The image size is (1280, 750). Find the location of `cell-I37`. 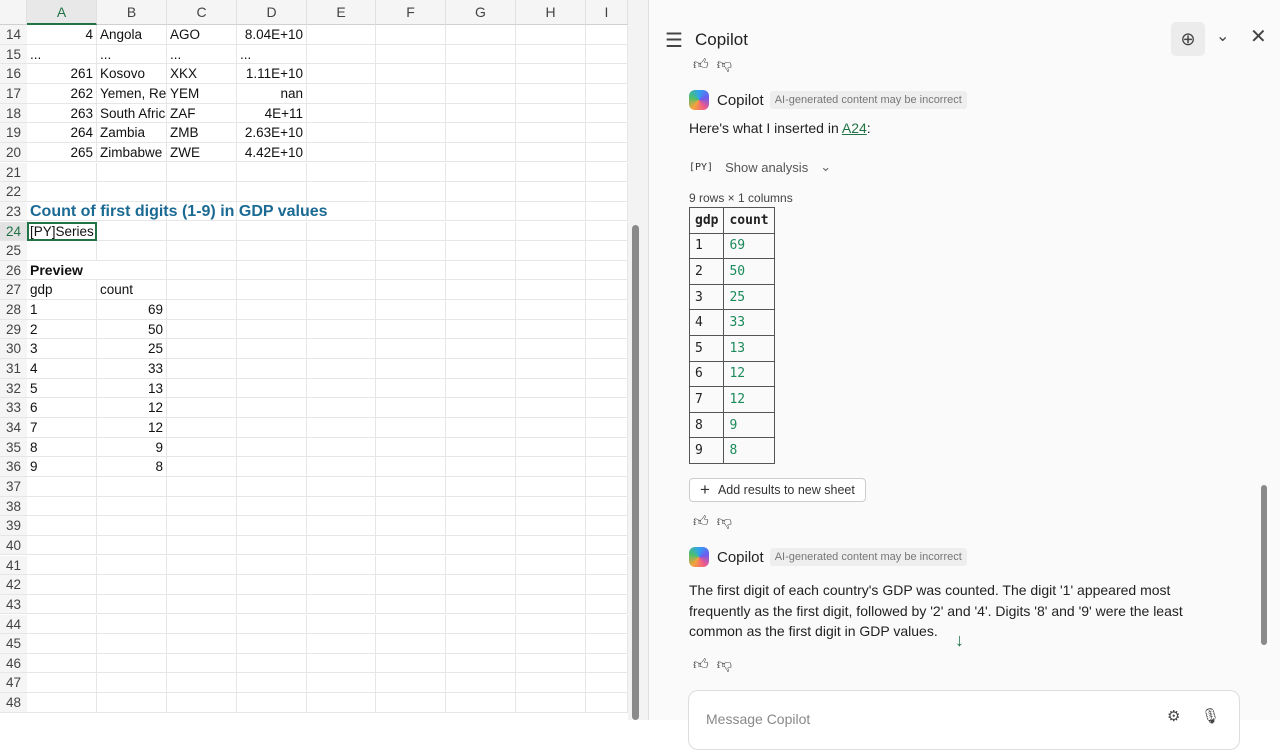

cell-I37 is located at coordinates (607, 486).